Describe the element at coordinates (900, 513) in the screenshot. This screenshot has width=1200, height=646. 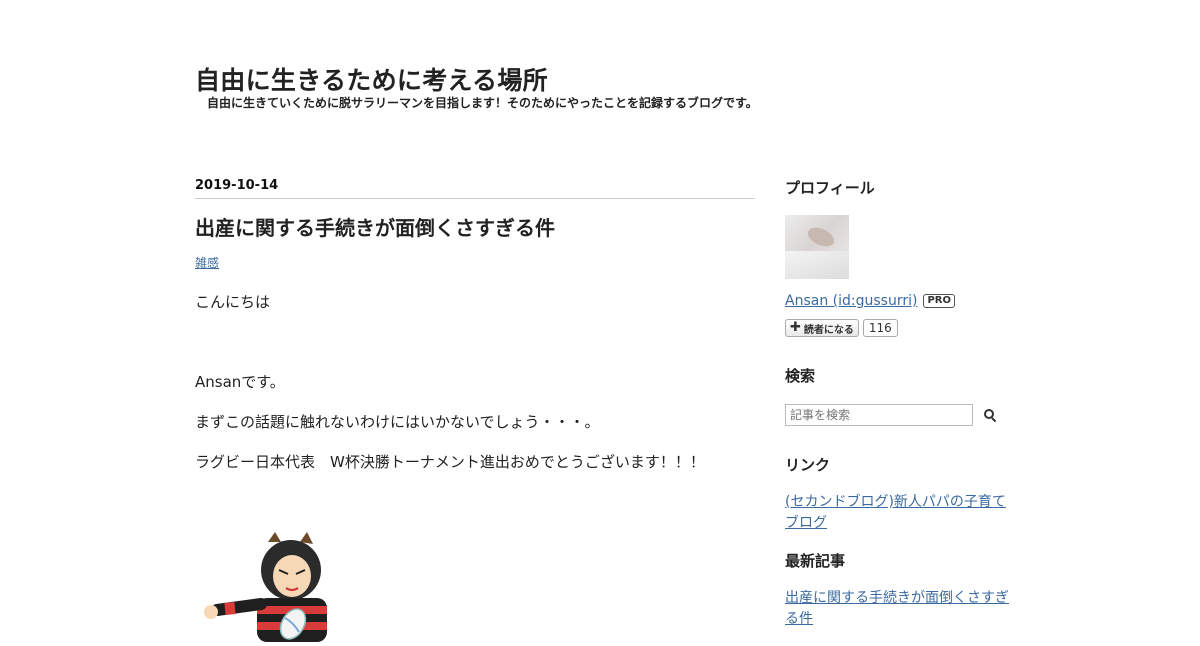
I see `sidebar-link: (セカンドブログ)新人パパの子育てブログ` at that location.